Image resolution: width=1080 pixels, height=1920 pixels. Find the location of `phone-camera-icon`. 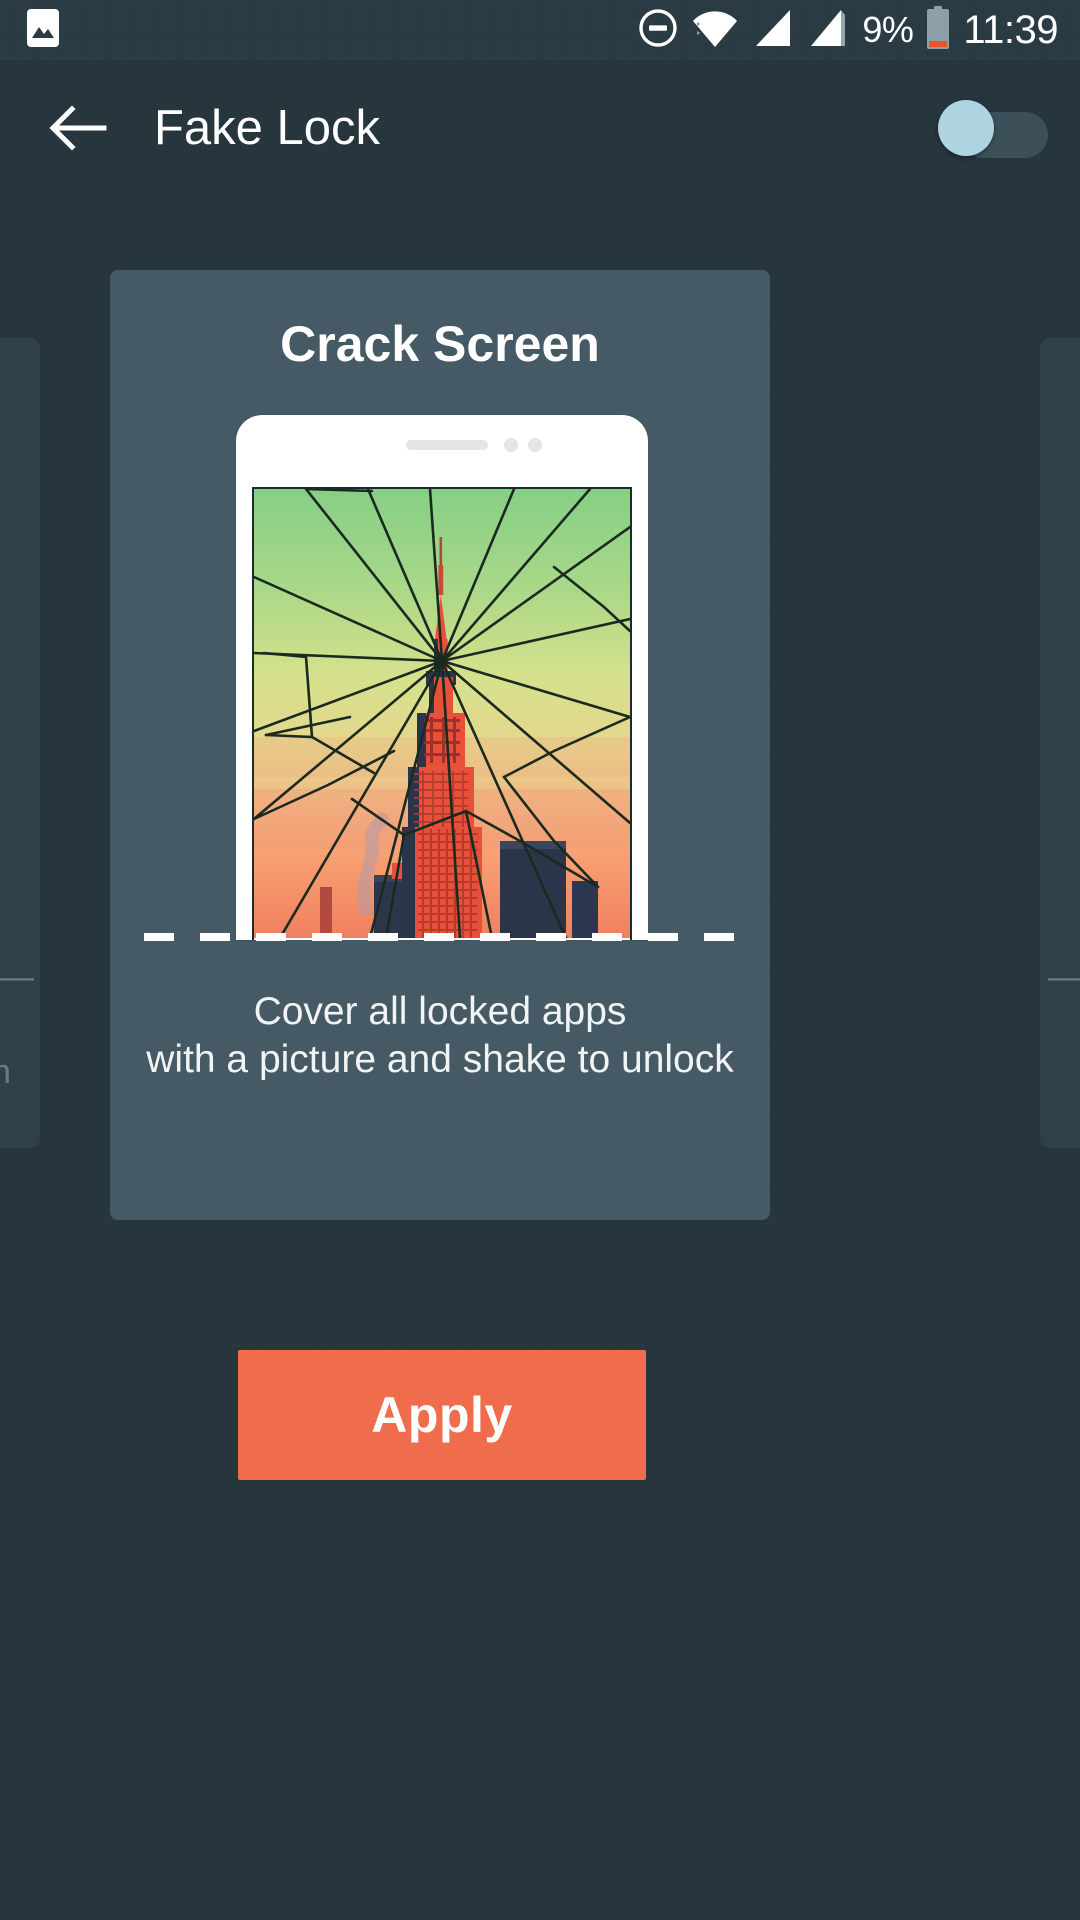

phone-camera-icon is located at coordinates (535, 445).